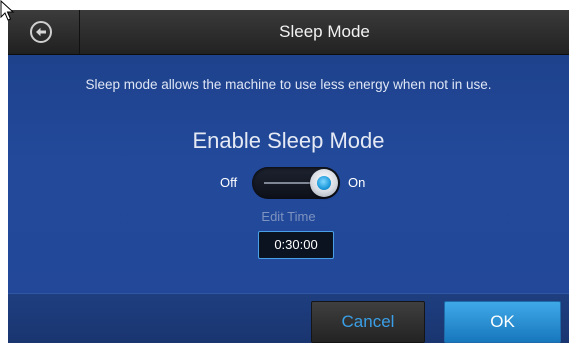 Image resolution: width=573 pixels, height=350 pixels. What do you see at coordinates (324, 31) in the screenshot?
I see `page-title: Sleep Mode` at bounding box center [324, 31].